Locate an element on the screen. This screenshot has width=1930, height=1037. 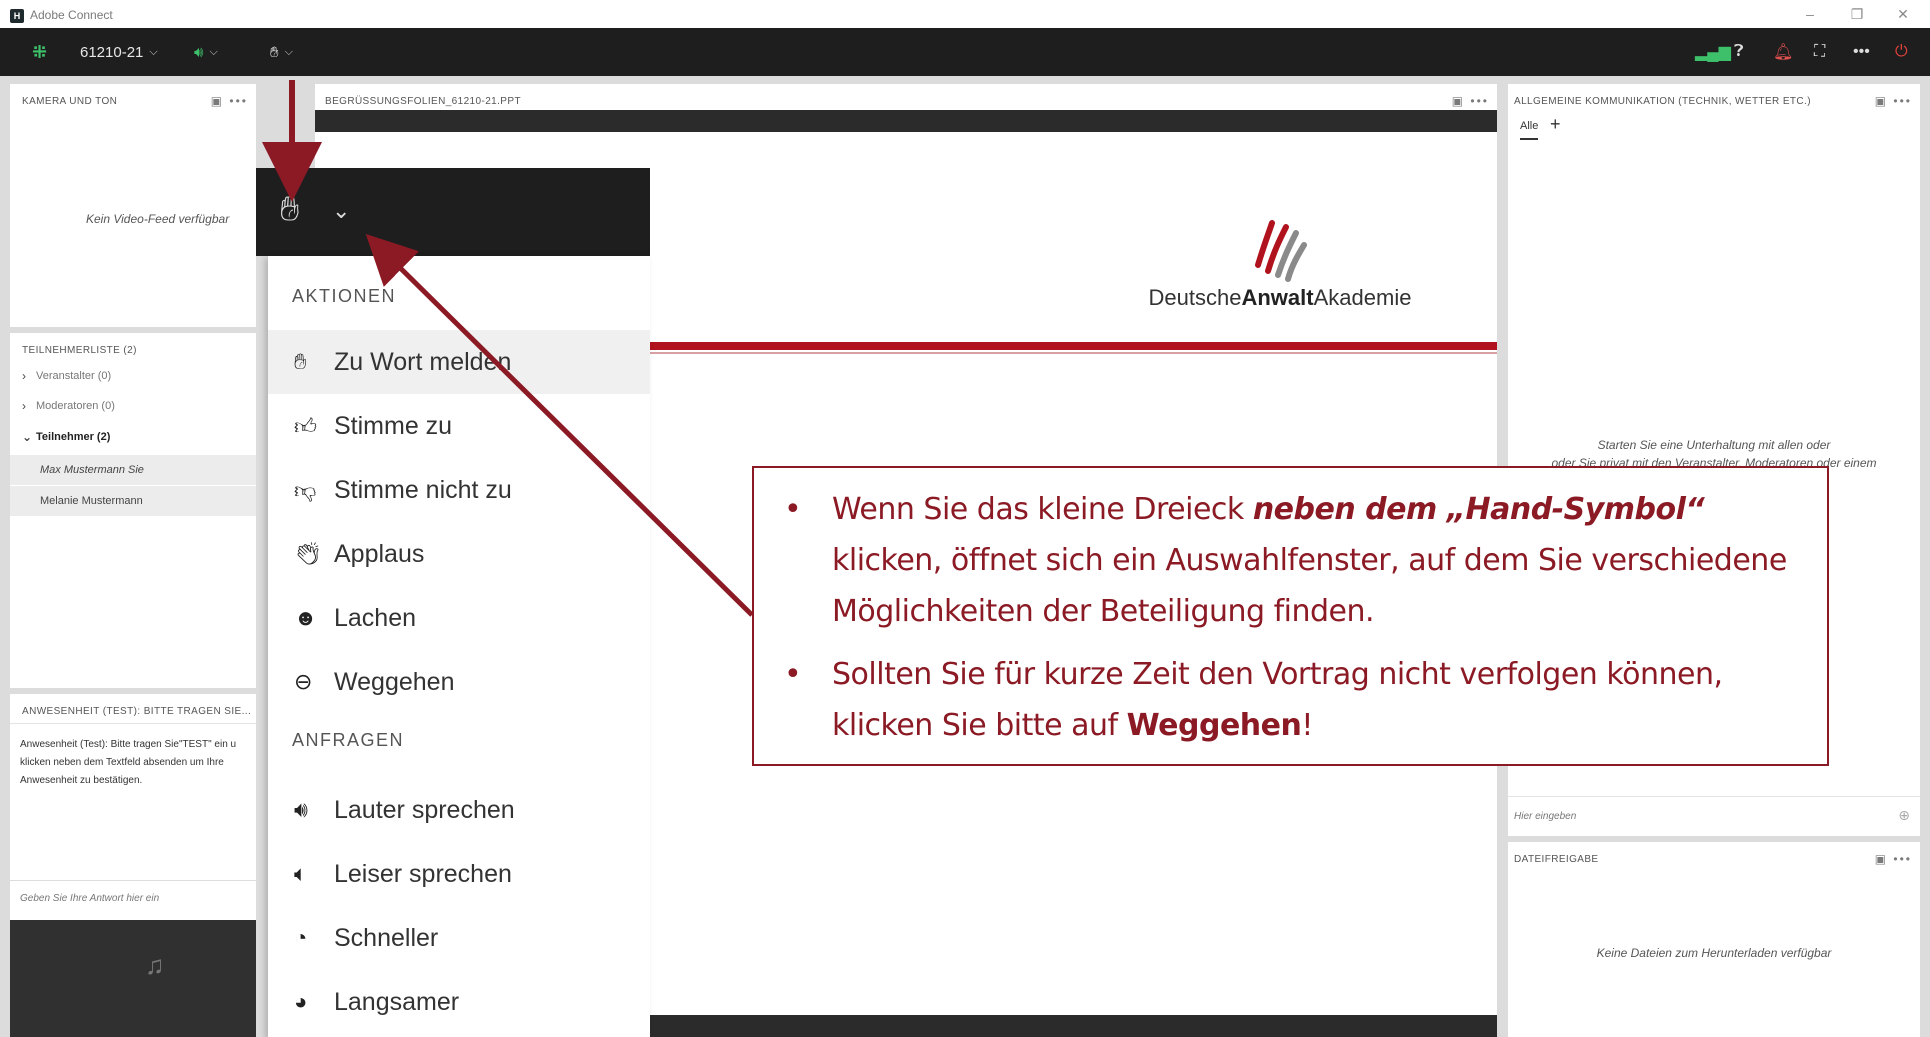
callout-emphasis: Weggehen is located at coordinates (1214, 725).